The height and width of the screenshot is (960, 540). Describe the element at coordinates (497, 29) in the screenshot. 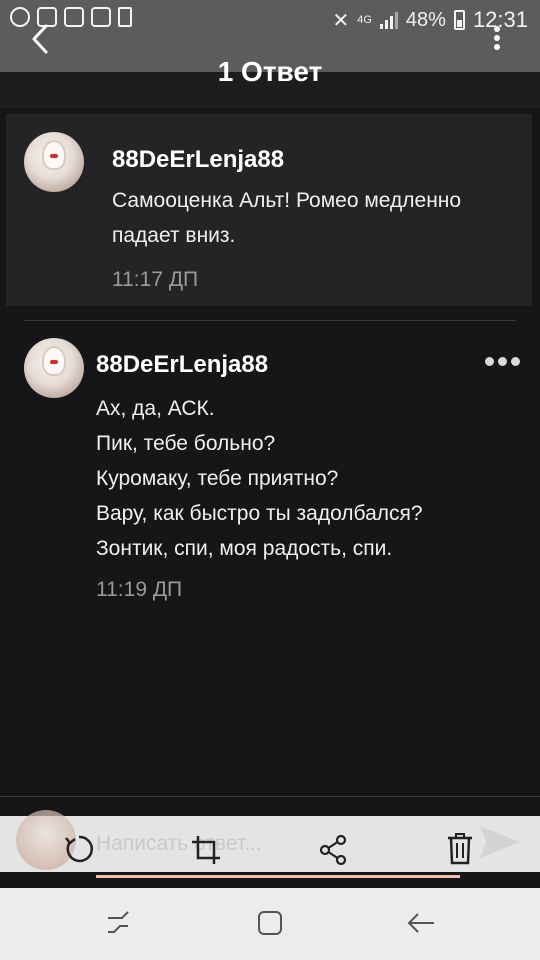

I see `more-vertical-icon` at that location.